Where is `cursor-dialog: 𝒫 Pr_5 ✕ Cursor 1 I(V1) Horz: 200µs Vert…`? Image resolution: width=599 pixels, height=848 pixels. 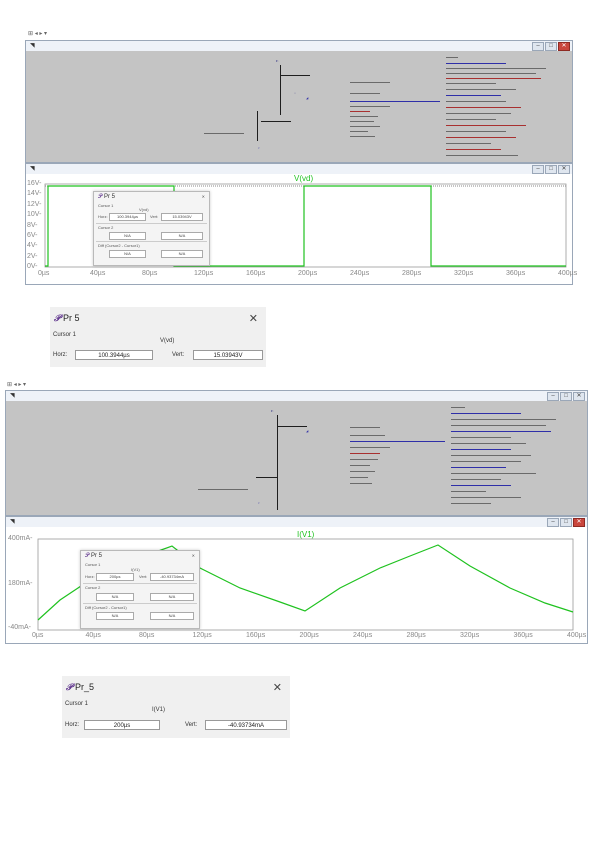 cursor-dialog: 𝒫 Pr_5 ✕ Cursor 1 I(V1) Horz: 200µs Vert… is located at coordinates (176, 707).